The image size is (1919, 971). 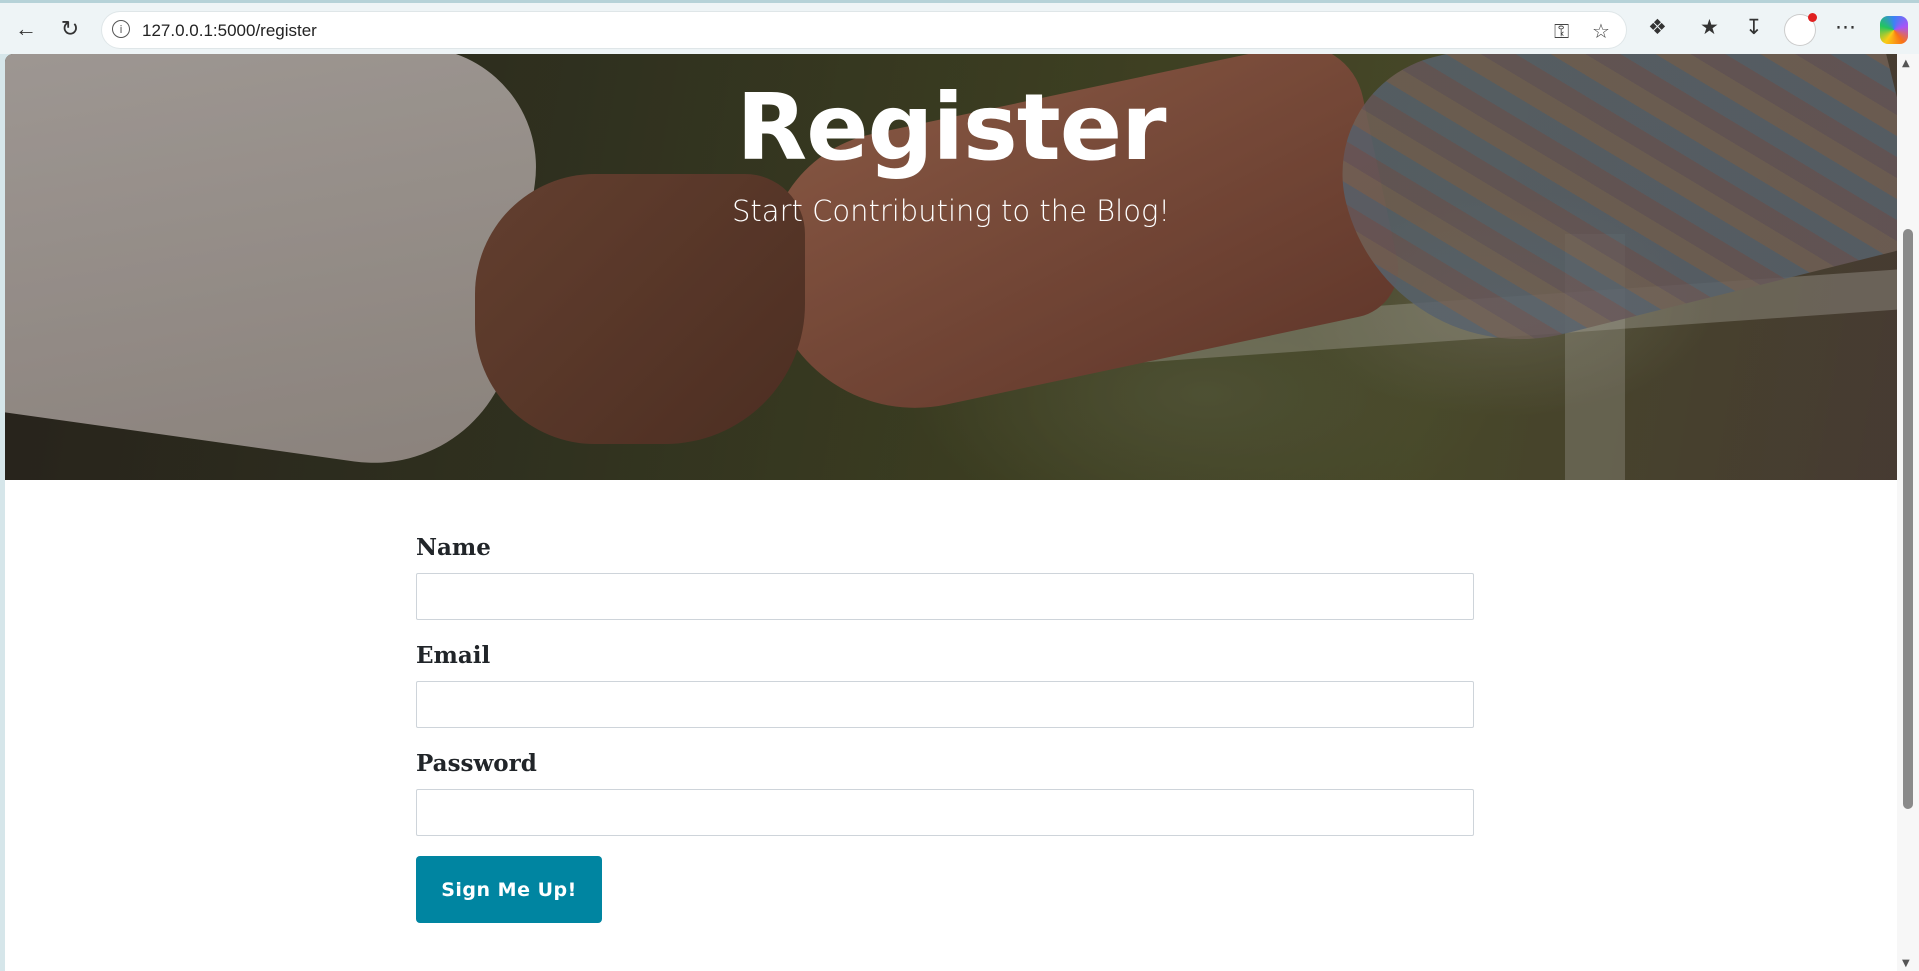 I want to click on url-text: 127.0.0.1:5000/register, so click(x=229, y=31).